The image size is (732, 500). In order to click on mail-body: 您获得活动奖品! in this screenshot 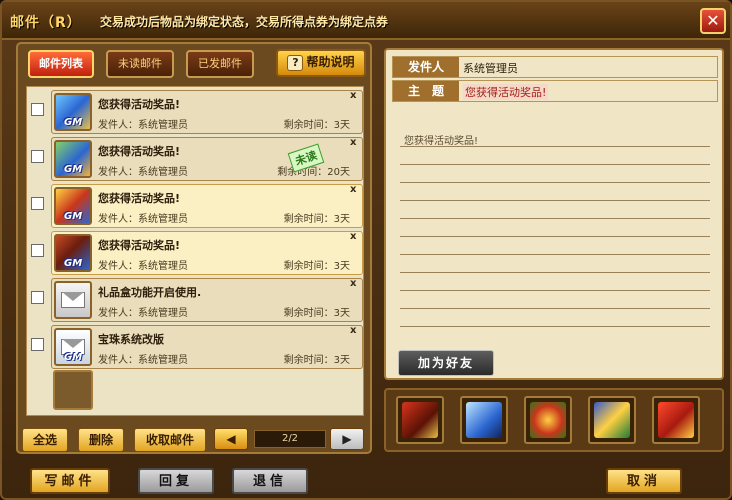, I will do `click(441, 141)`.